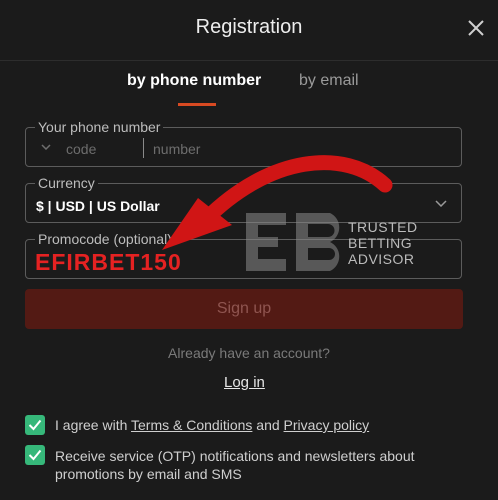 The image size is (498, 500). Describe the element at coordinates (81, 149) in the screenshot. I see `country-code-input: code` at that location.